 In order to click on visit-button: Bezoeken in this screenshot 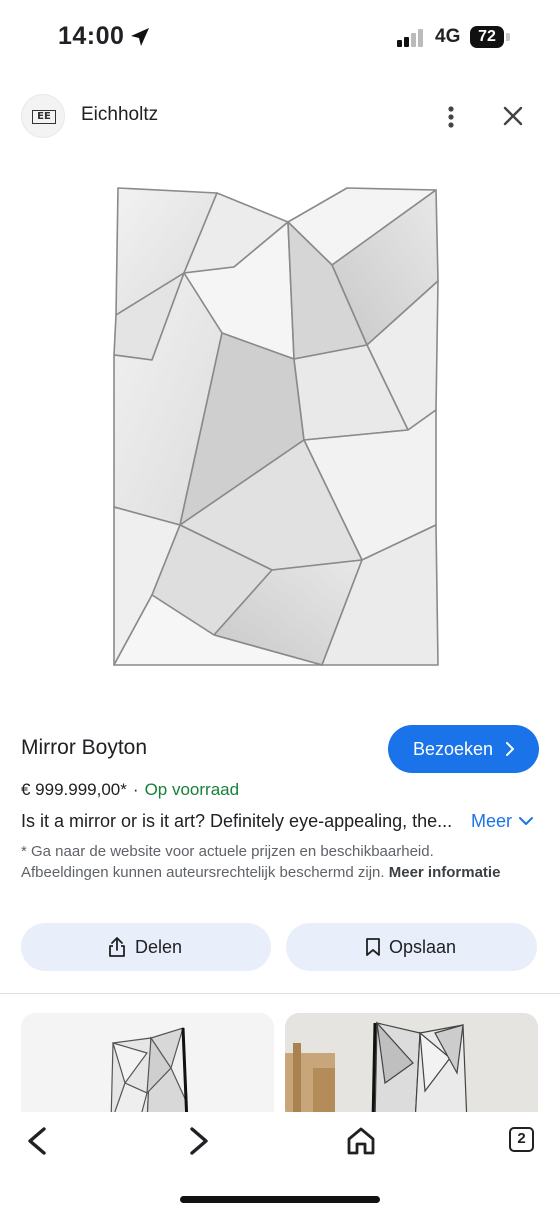, I will do `click(463, 749)`.